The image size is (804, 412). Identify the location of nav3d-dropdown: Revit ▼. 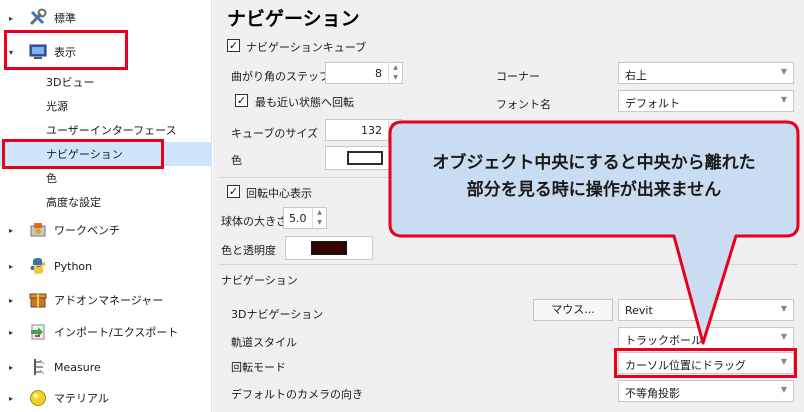
(706, 310).